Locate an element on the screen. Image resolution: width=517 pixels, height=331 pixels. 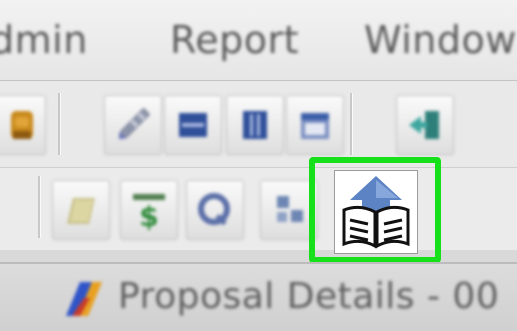
menu-item-window: Window is located at coordinates (440, 40).